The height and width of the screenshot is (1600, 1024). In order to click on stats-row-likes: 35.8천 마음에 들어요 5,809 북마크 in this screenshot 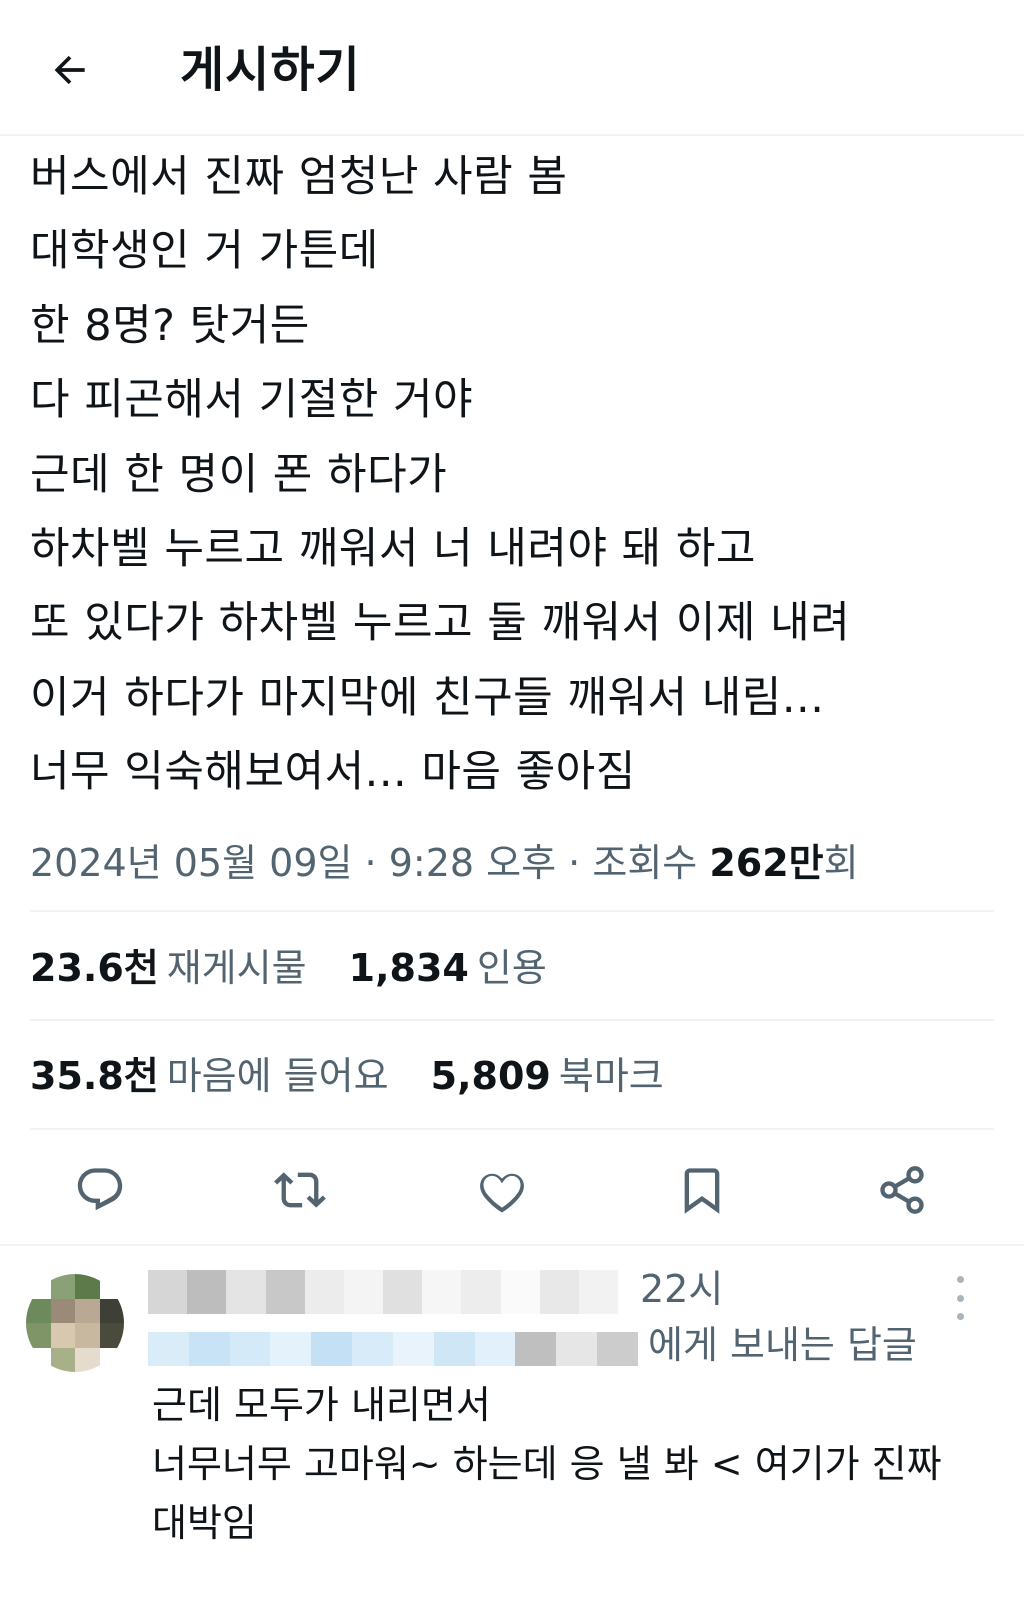, I will do `click(362, 1076)`.